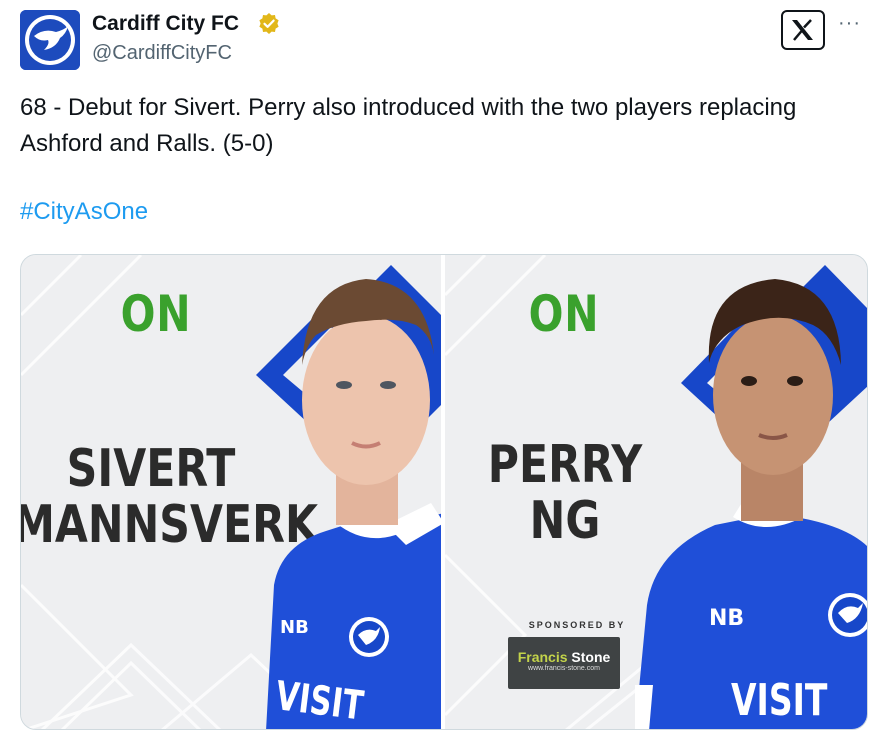 This screenshot has width=880, height=742. What do you see at coordinates (170, 525) in the screenshot?
I see `player-name-line2: MANNSVERK` at bounding box center [170, 525].